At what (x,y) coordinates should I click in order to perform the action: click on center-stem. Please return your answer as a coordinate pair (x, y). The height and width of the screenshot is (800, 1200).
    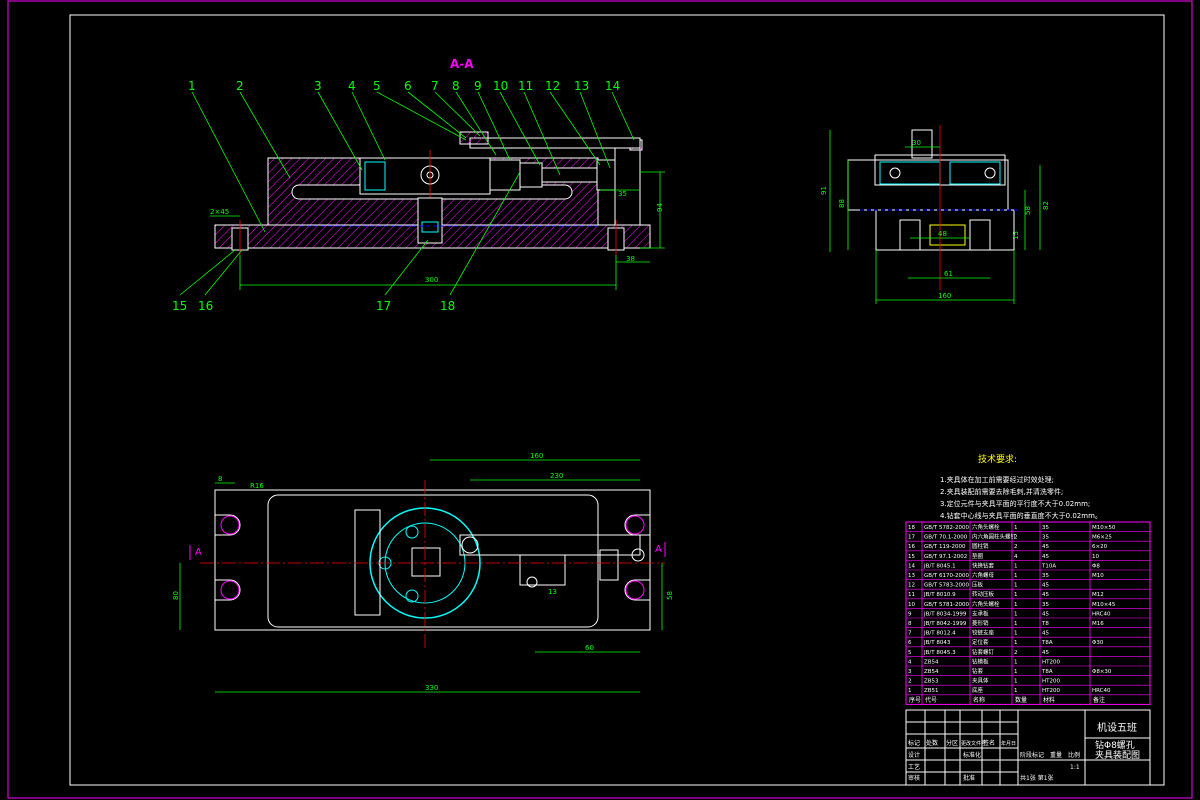
    Looking at the image, I should click on (430, 220).